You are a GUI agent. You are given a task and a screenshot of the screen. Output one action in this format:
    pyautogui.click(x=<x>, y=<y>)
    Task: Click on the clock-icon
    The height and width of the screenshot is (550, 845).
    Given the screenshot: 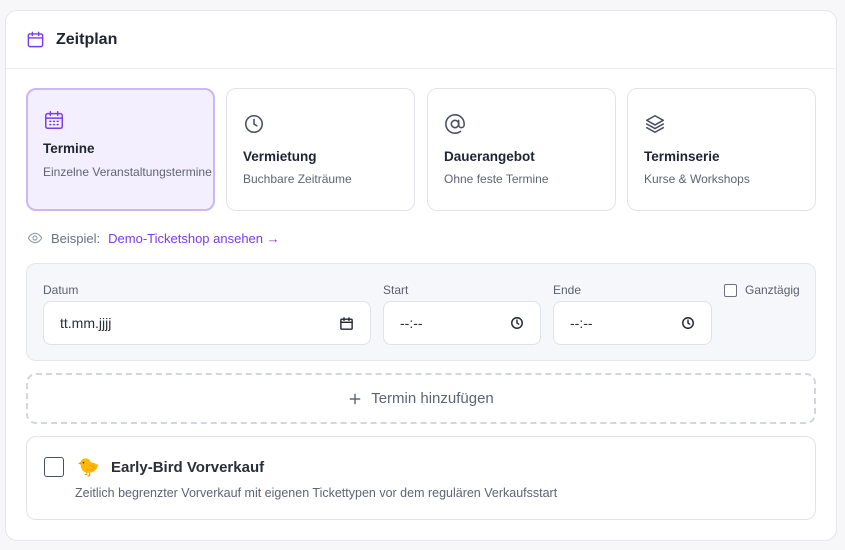 What is the action you would take?
    pyautogui.click(x=254, y=124)
    